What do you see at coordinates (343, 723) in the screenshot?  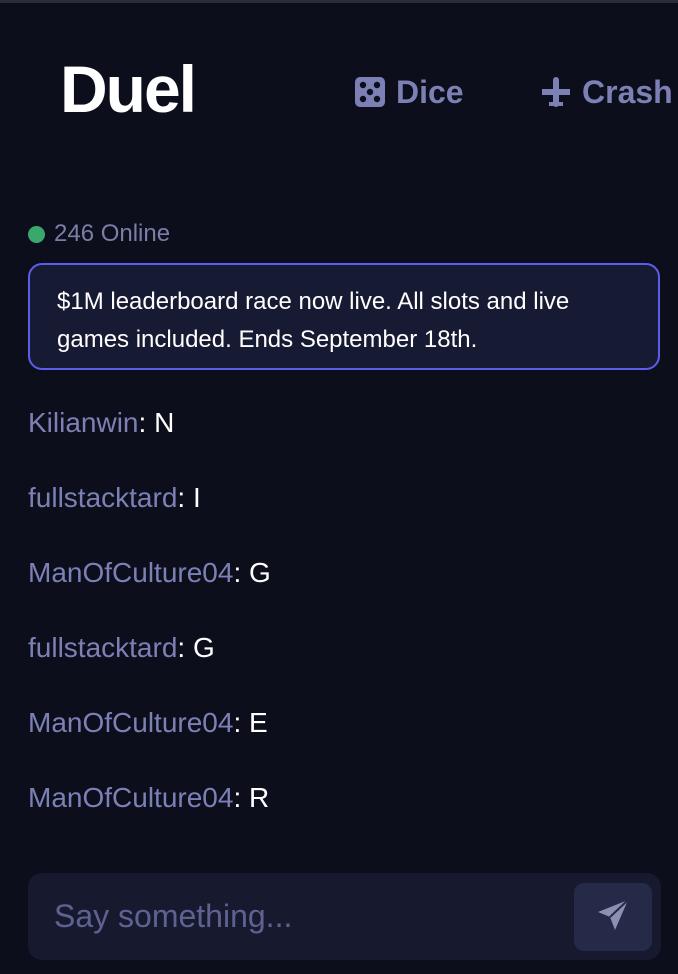 I see `chat-message: ManOfCulture04: E` at bounding box center [343, 723].